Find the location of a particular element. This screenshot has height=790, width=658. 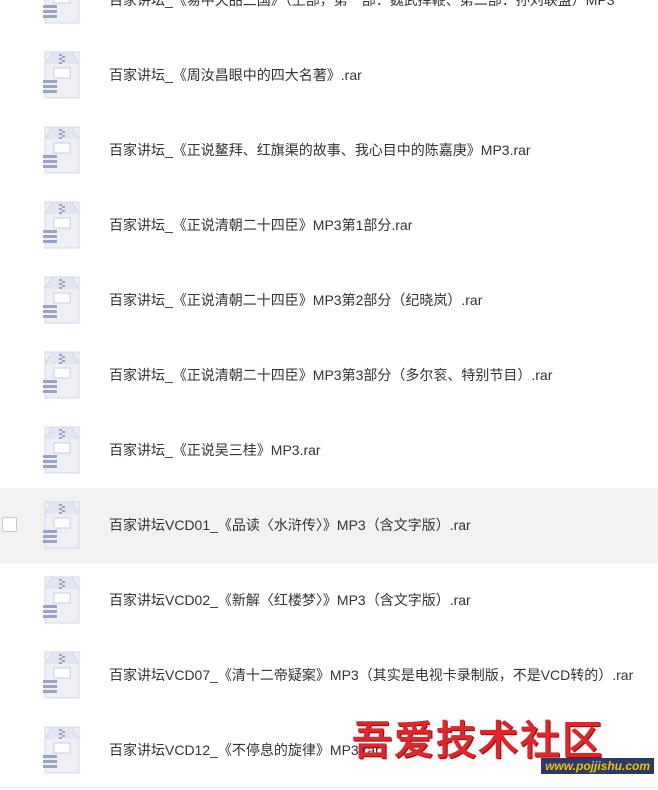

file-name: 百家讲坛_《正说清朝二十四臣》MP3第2部分（纪晓岚）.rar is located at coordinates (295, 300).